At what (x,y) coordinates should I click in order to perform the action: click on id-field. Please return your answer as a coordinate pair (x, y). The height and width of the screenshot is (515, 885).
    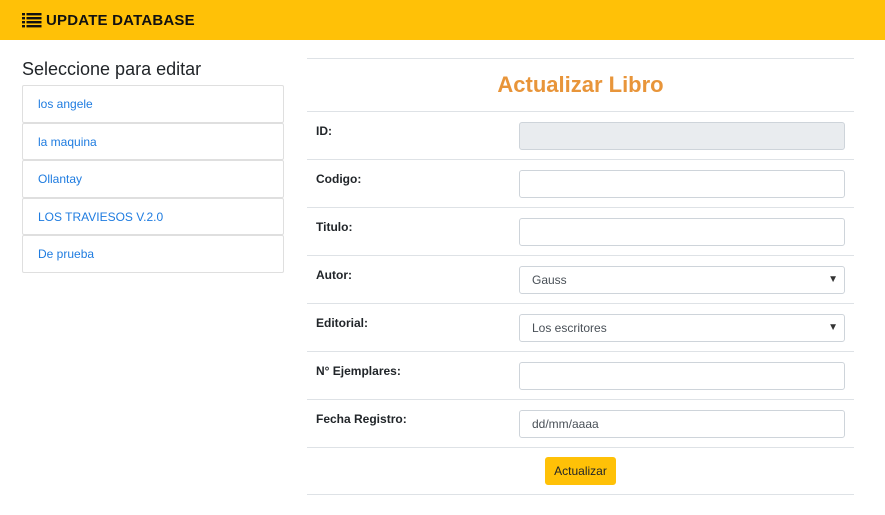
    Looking at the image, I should click on (682, 136).